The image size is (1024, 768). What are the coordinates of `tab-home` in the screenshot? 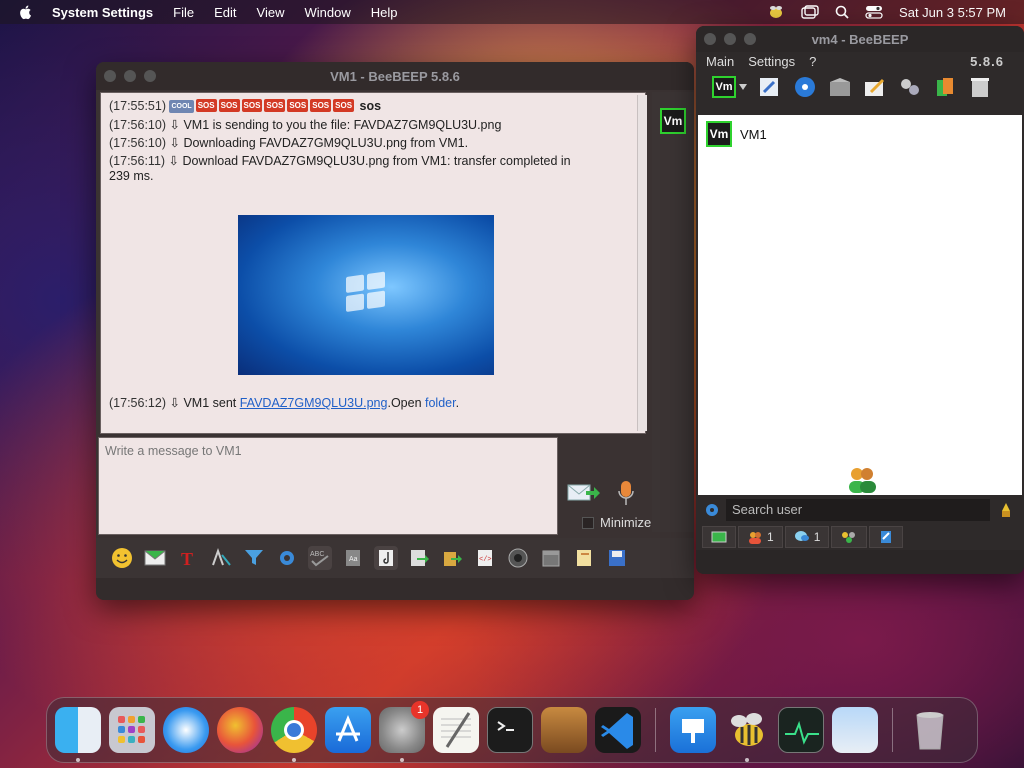 It's located at (719, 537).